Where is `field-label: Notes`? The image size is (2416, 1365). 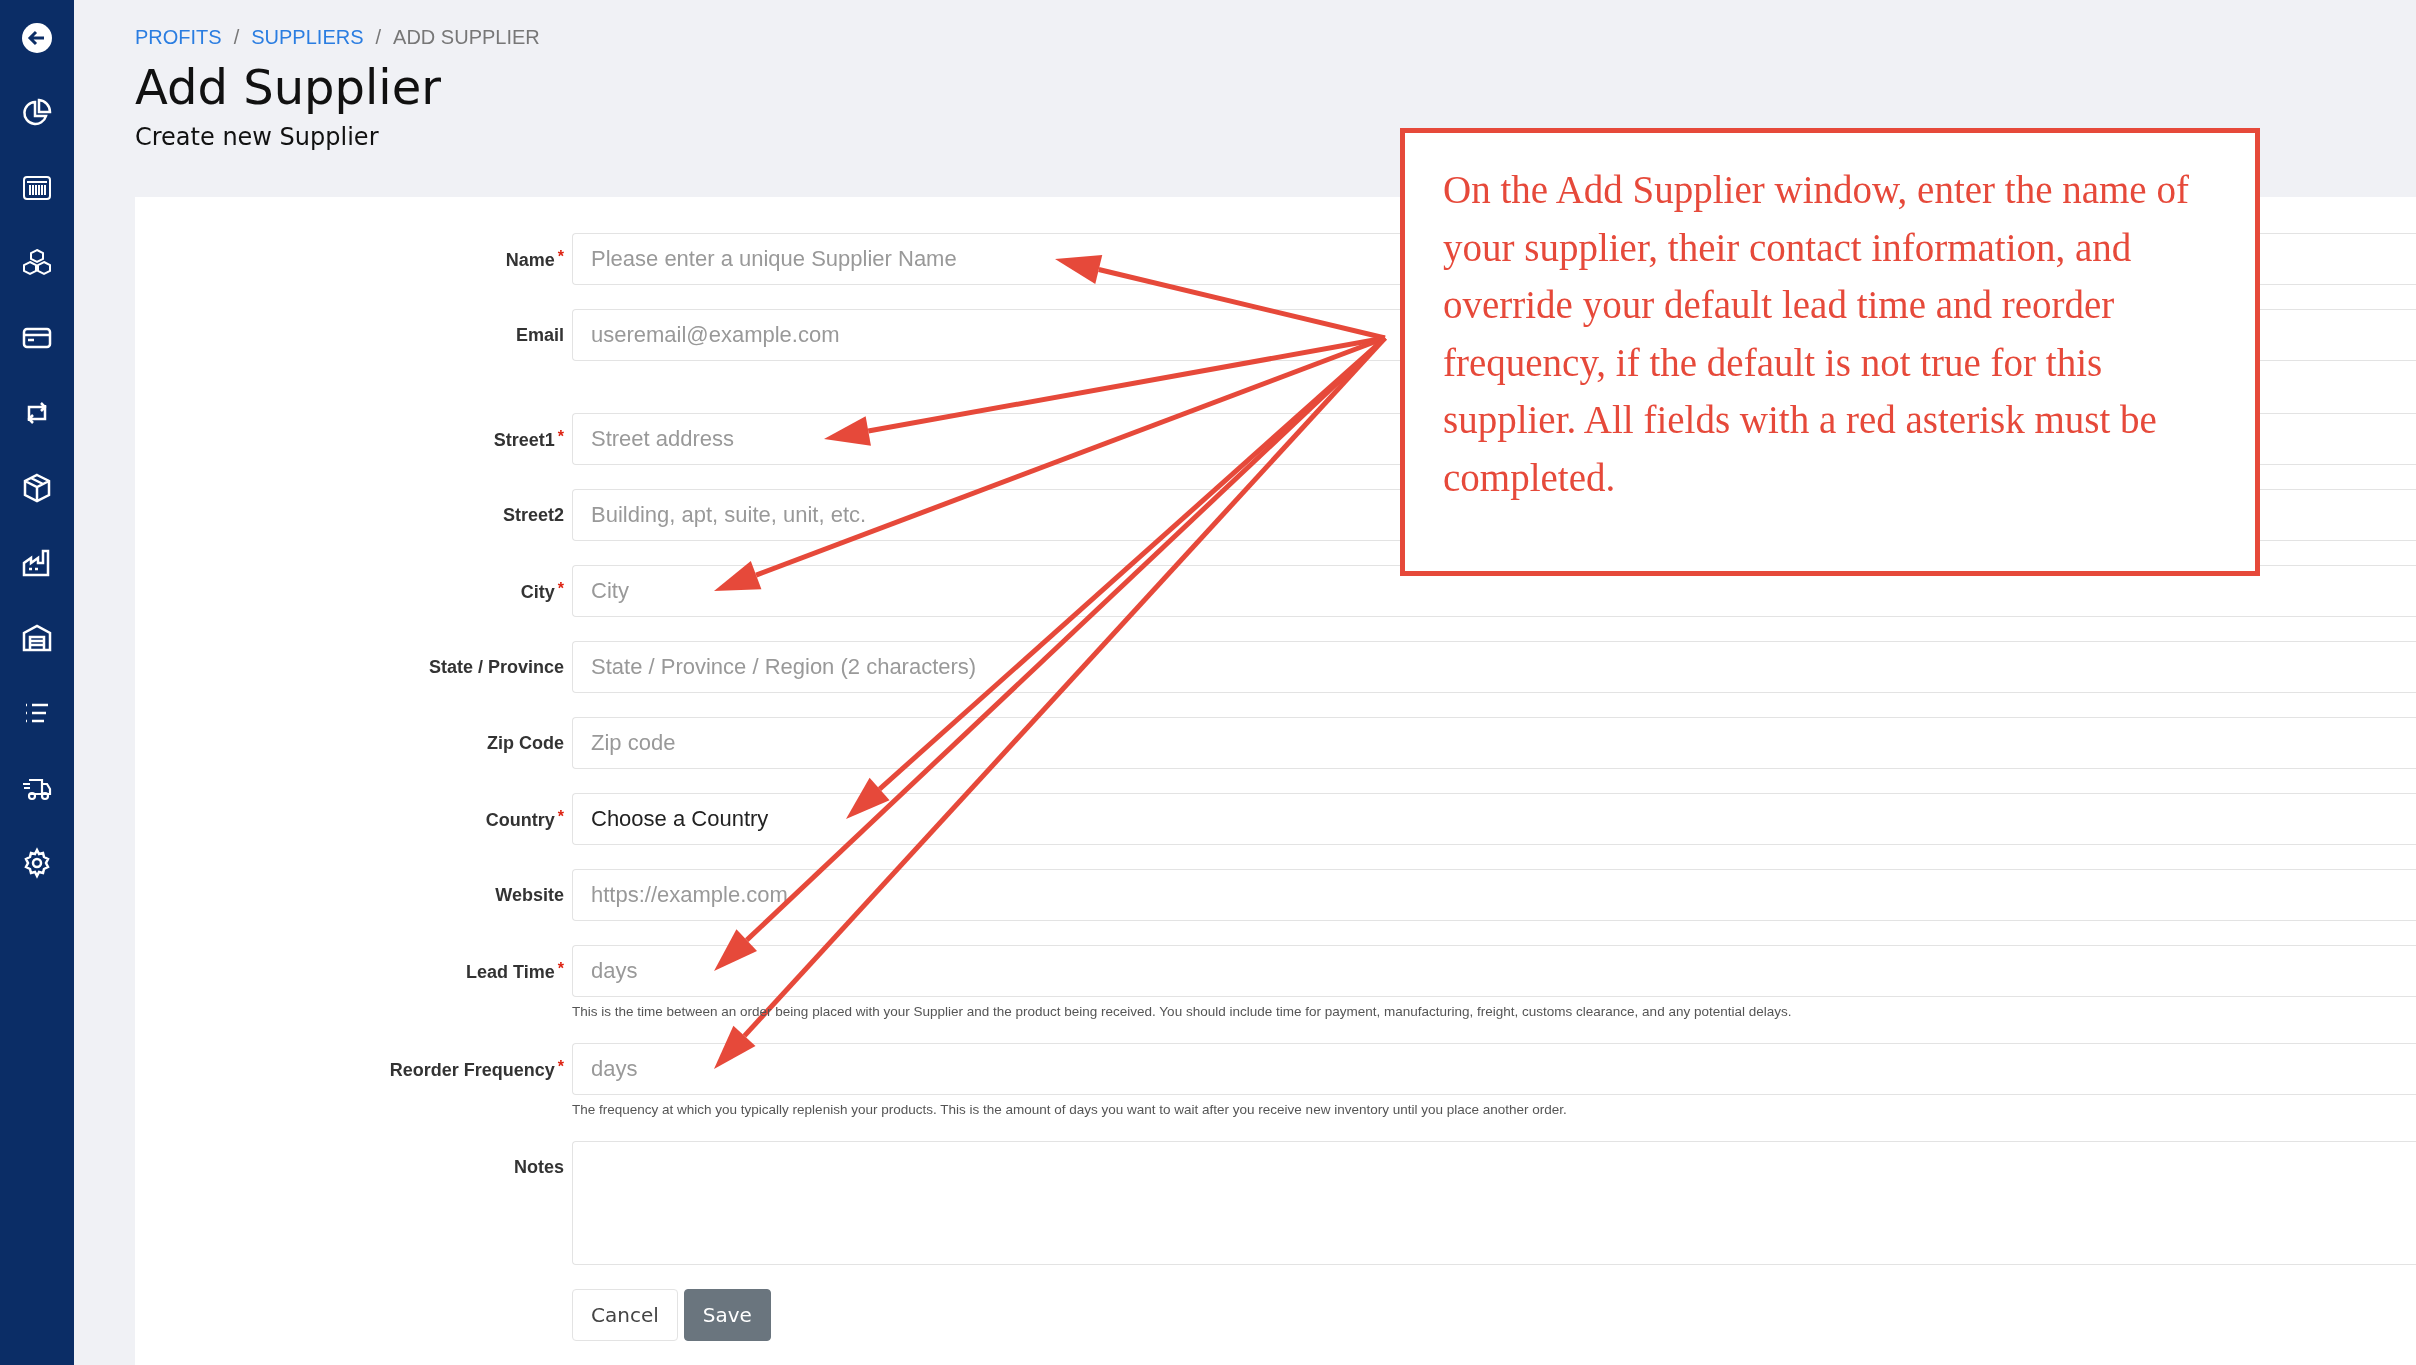 field-label: Notes is located at coordinates (539, 1167).